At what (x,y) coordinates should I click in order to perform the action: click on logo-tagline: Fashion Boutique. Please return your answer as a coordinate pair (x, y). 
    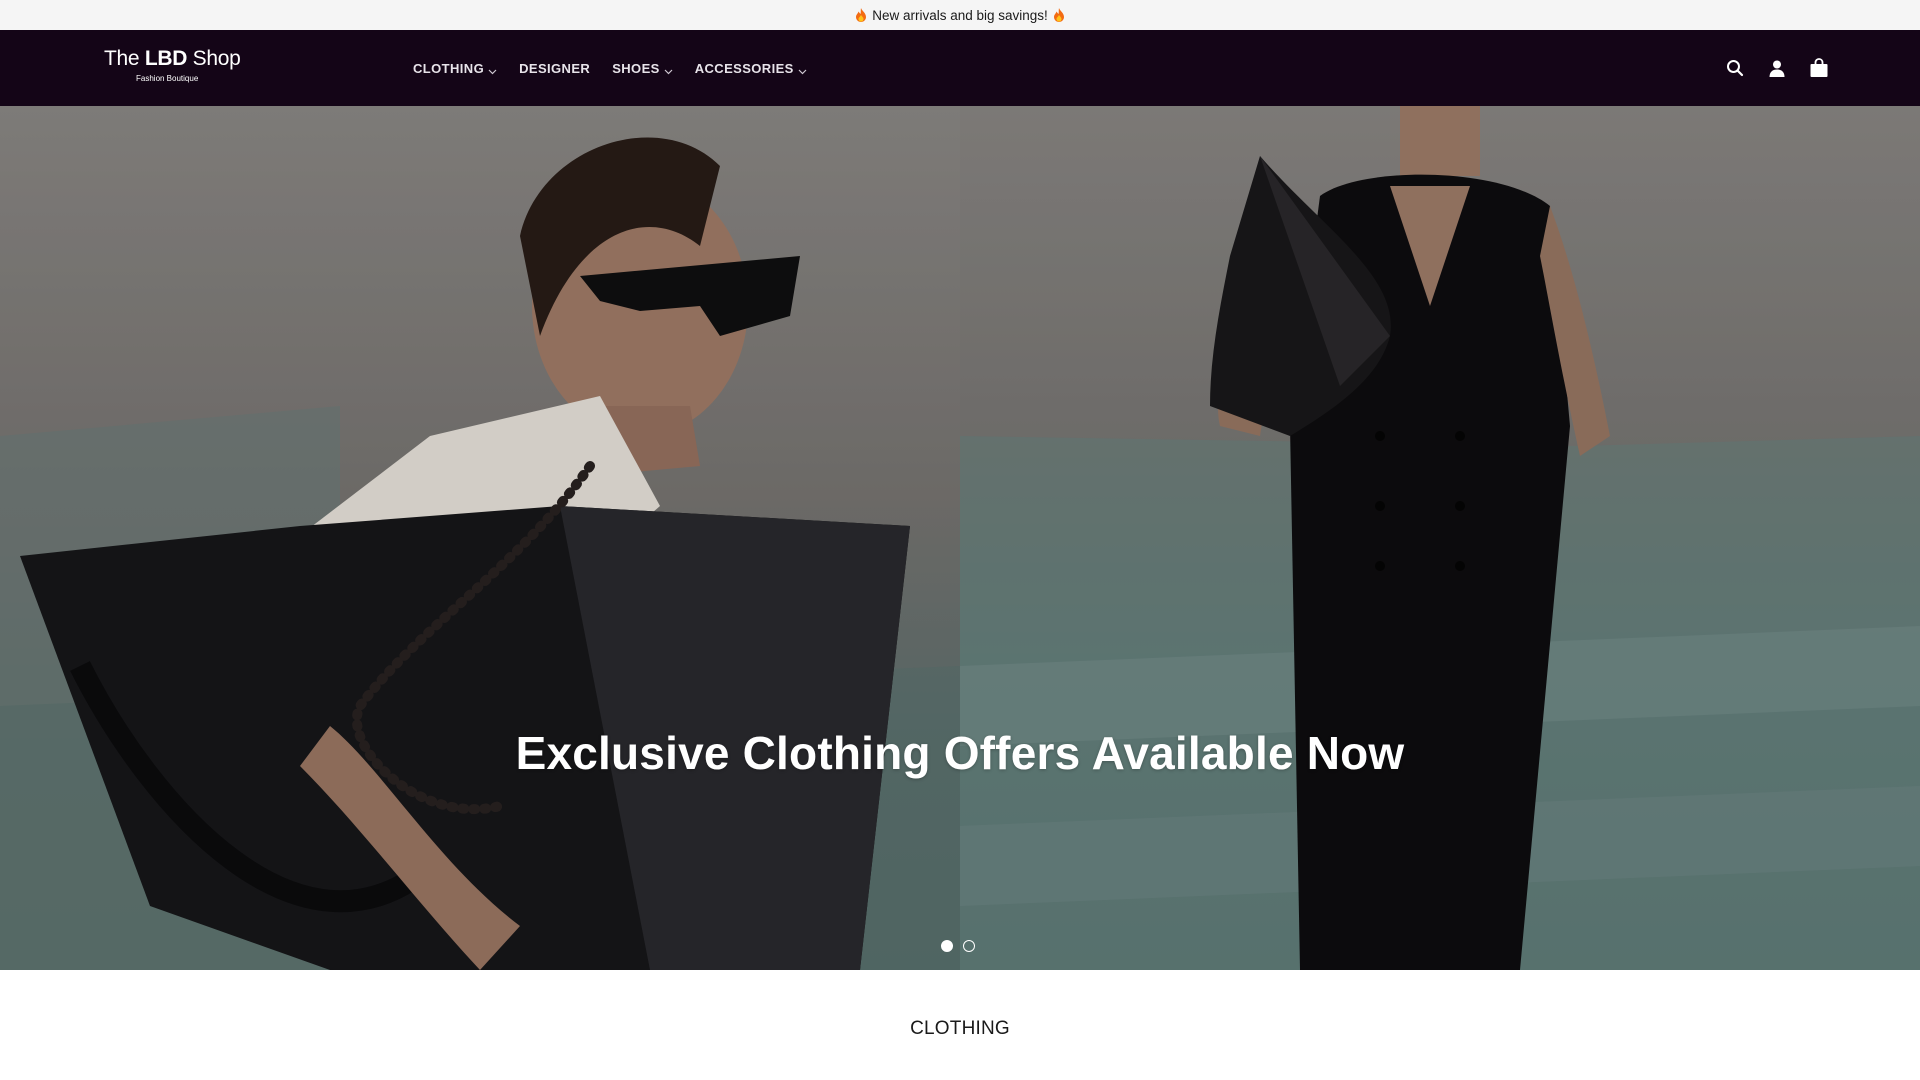
    Looking at the image, I should click on (167, 78).